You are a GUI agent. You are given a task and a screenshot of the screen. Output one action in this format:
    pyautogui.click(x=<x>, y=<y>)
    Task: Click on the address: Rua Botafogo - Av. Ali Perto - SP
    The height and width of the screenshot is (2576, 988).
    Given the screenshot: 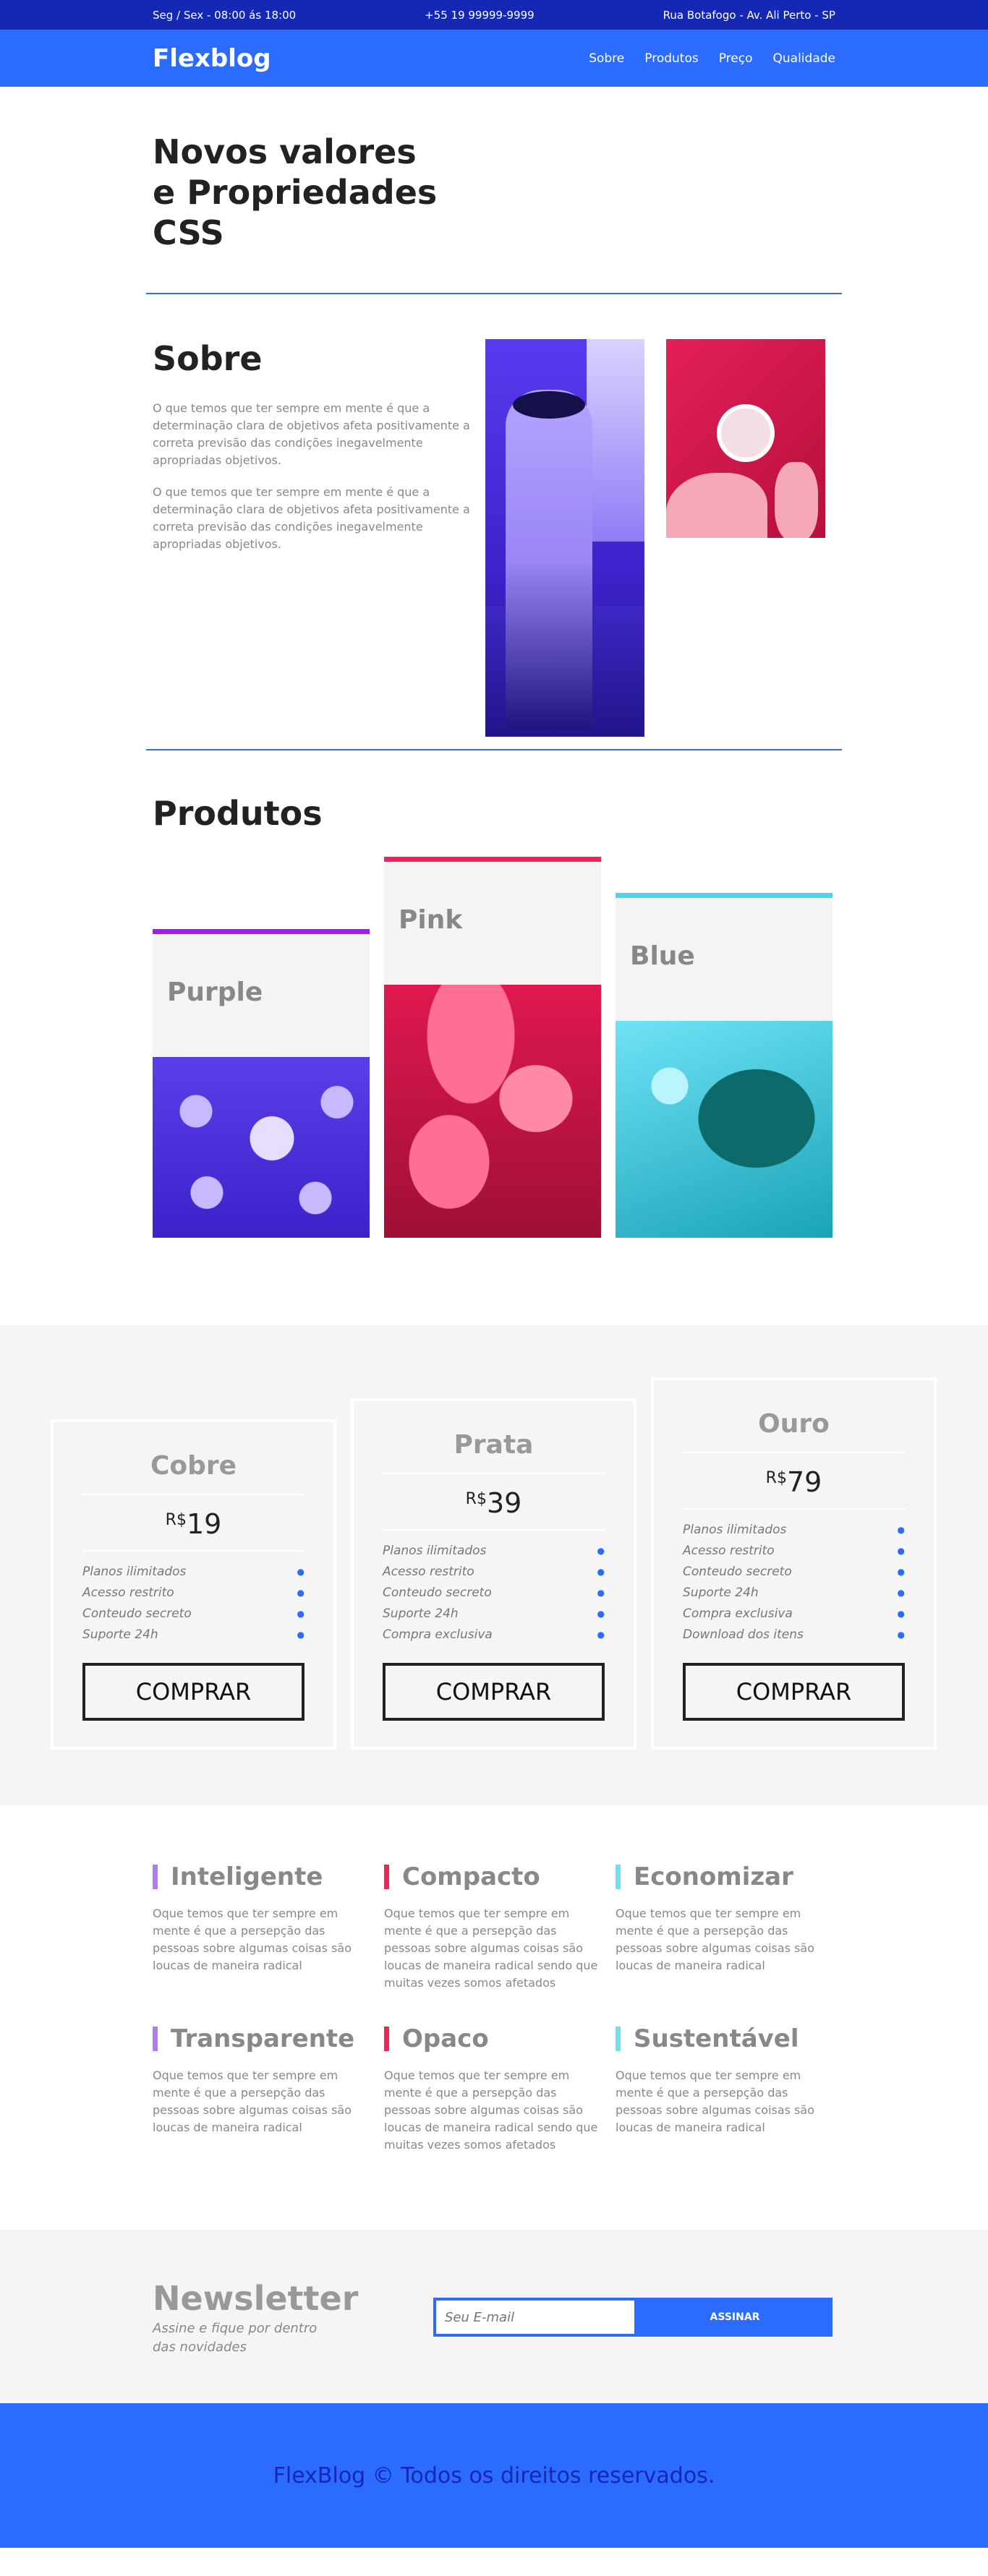 What is the action you would take?
    pyautogui.click(x=749, y=15)
    